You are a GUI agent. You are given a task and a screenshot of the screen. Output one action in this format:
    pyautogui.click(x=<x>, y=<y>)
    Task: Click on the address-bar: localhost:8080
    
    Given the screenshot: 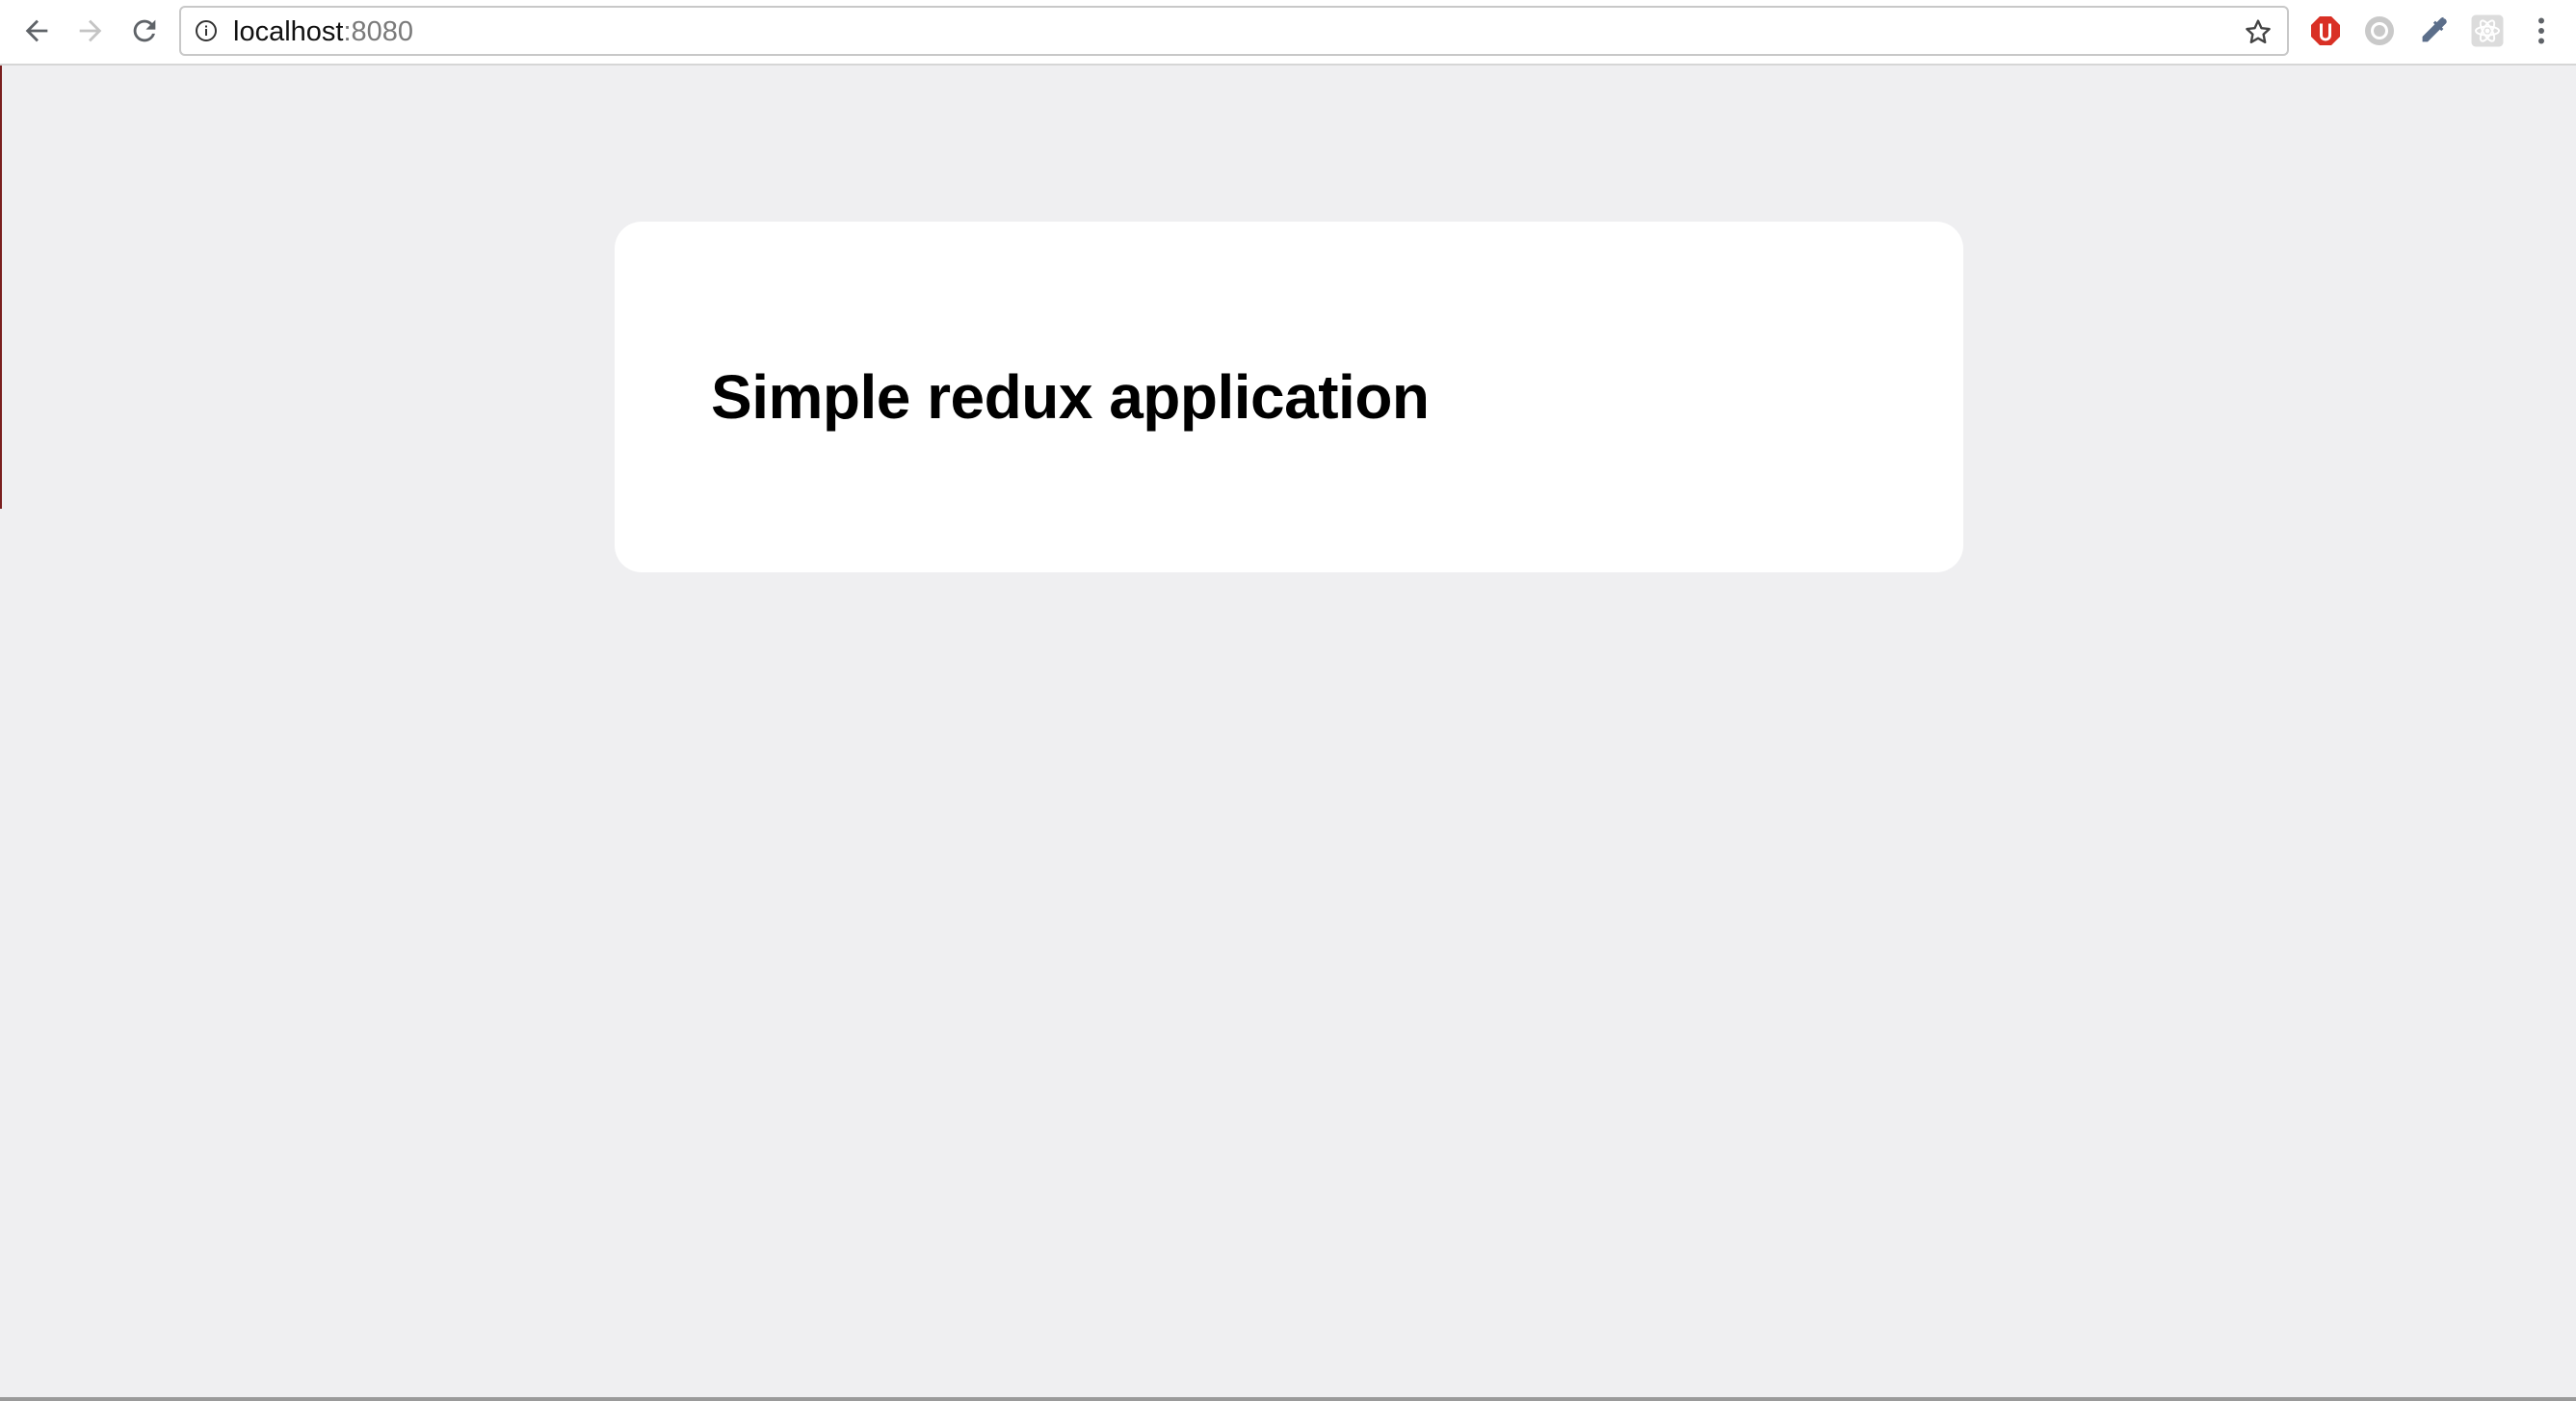 What is the action you would take?
    pyautogui.click(x=1234, y=31)
    